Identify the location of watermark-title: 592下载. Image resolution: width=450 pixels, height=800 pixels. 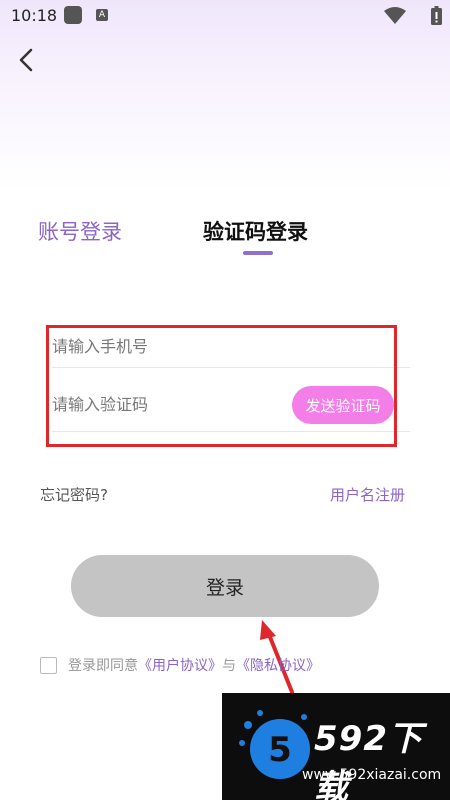
(368, 759).